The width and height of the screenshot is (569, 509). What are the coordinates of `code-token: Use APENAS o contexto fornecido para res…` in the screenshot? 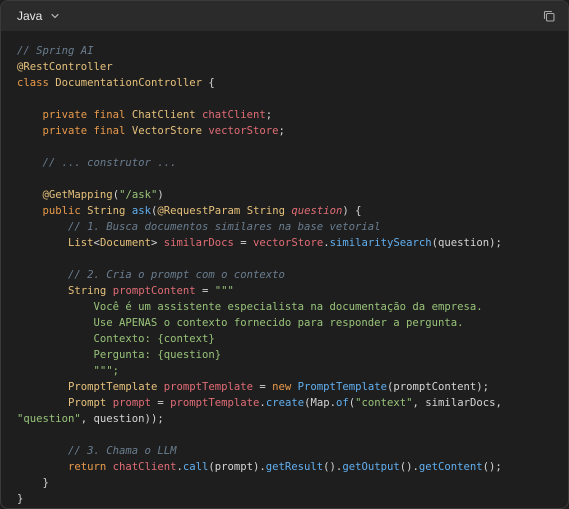 It's located at (240, 323).